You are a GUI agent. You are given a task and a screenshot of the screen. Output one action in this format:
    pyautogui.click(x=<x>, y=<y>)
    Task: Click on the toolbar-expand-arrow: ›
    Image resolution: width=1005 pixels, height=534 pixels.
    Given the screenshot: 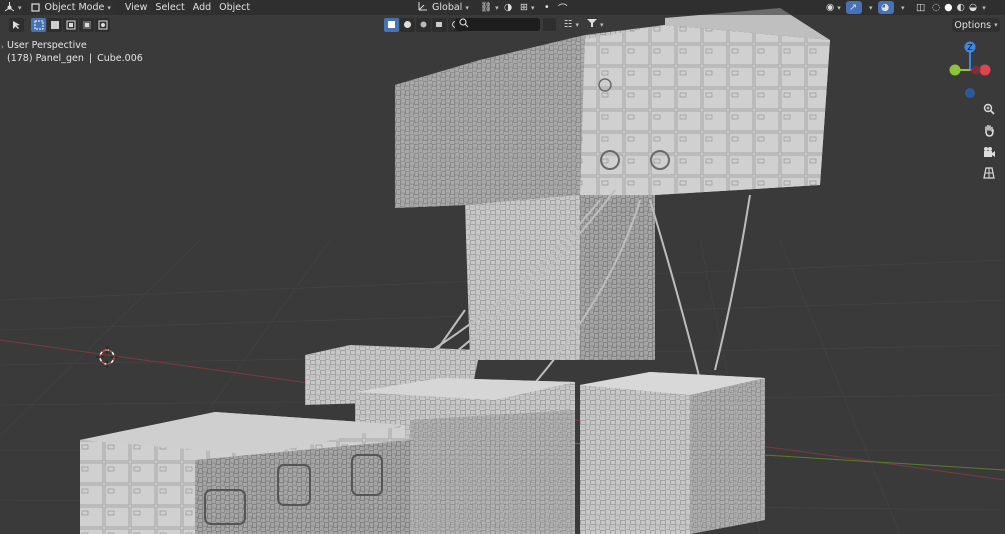 What is the action you would take?
    pyautogui.click(x=2, y=47)
    